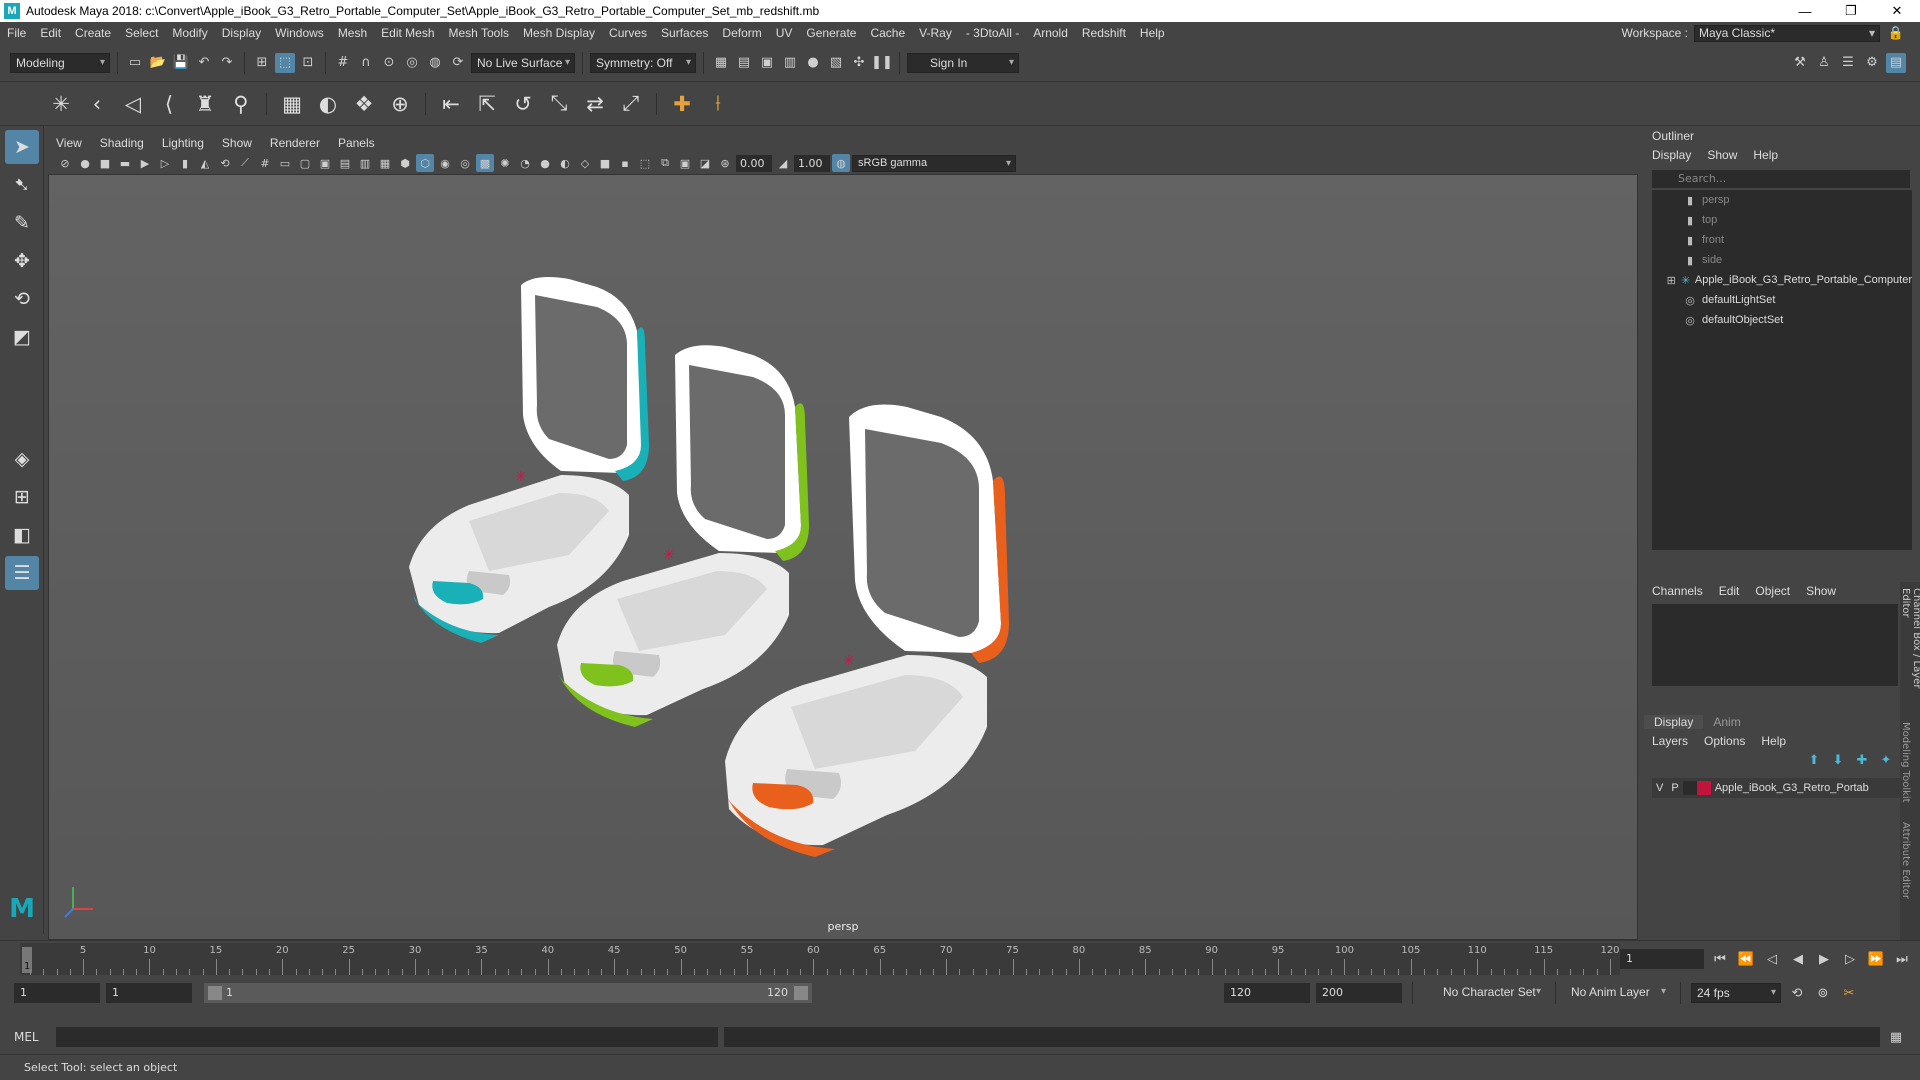 The width and height of the screenshot is (1920, 1080). I want to click on viewport-menu-renderer: Renderer, so click(296, 143).